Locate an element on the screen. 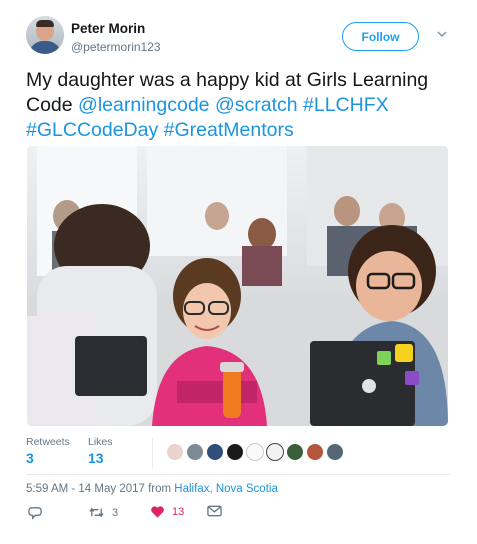 This screenshot has width=477, height=544. retweet-button: 3 is located at coordinates (103, 512).